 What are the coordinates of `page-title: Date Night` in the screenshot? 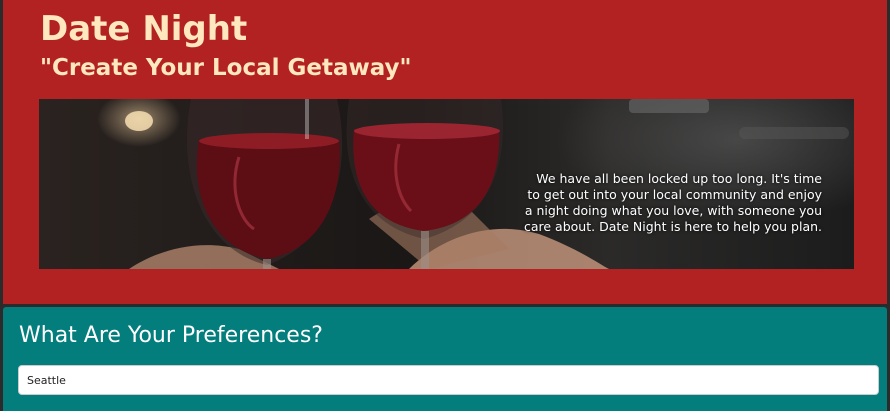 It's located at (144, 29).